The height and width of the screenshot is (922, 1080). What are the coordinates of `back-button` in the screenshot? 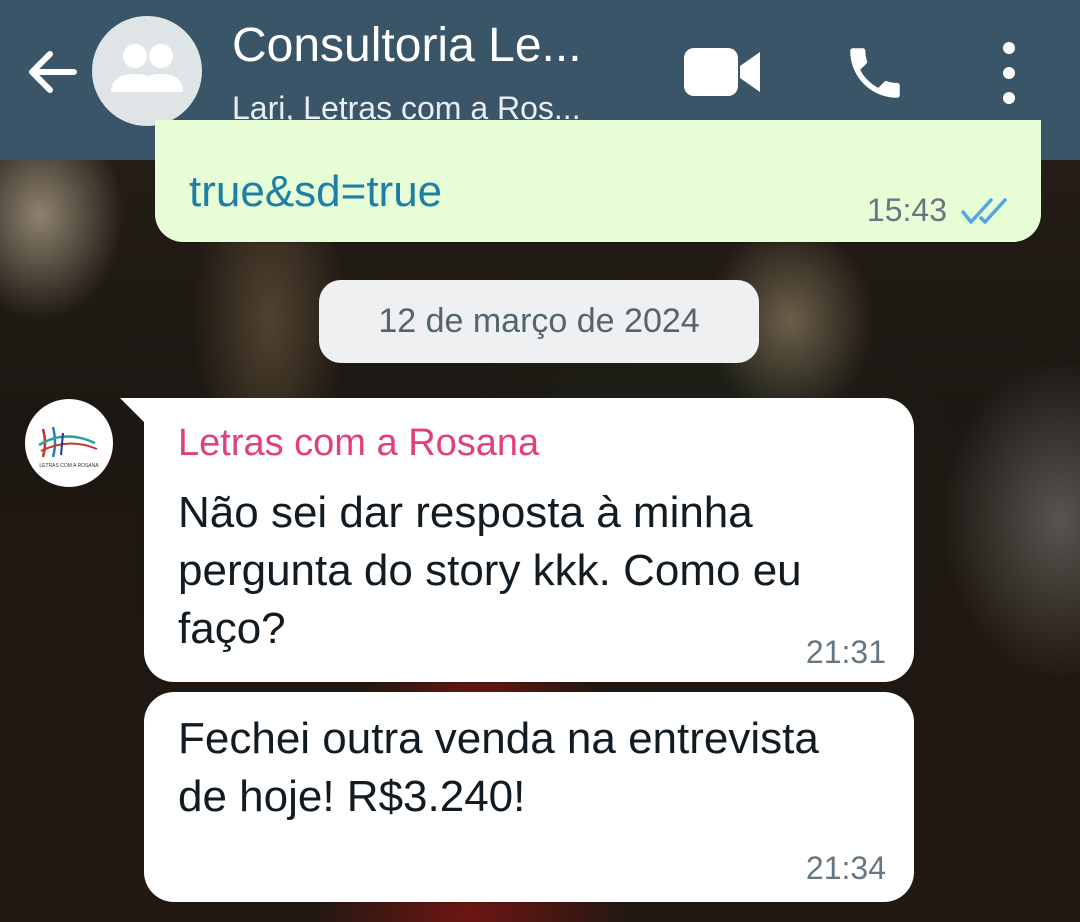 It's located at (52, 72).